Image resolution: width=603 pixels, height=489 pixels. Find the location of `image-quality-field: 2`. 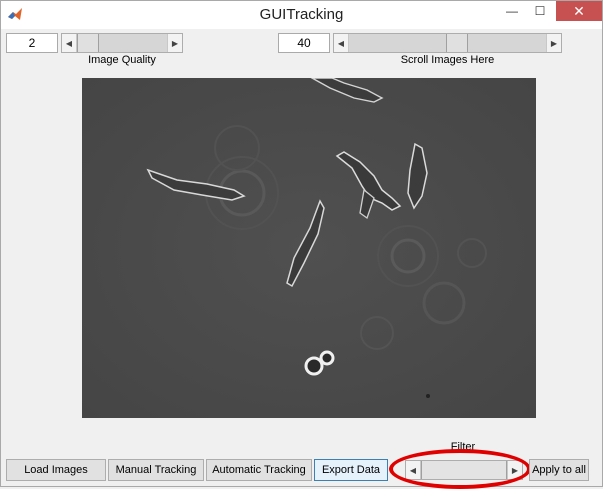

image-quality-field: 2 is located at coordinates (32, 43).